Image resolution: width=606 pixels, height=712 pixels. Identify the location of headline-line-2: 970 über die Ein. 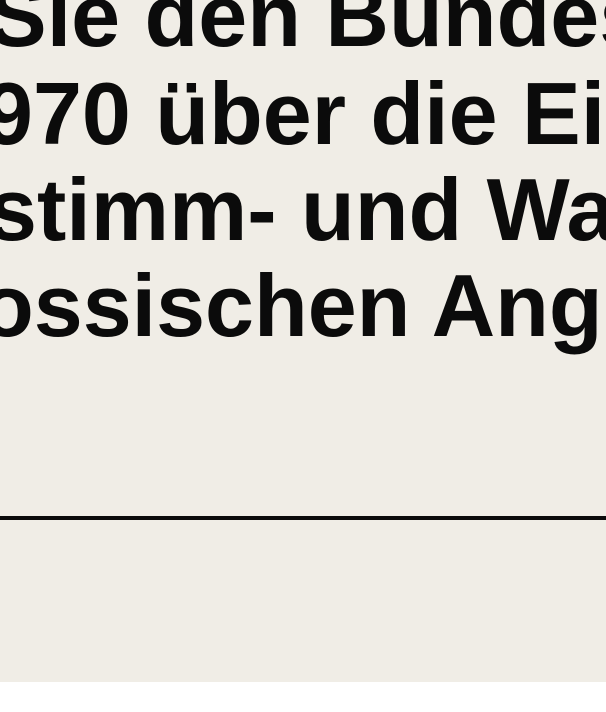
(303, 113).